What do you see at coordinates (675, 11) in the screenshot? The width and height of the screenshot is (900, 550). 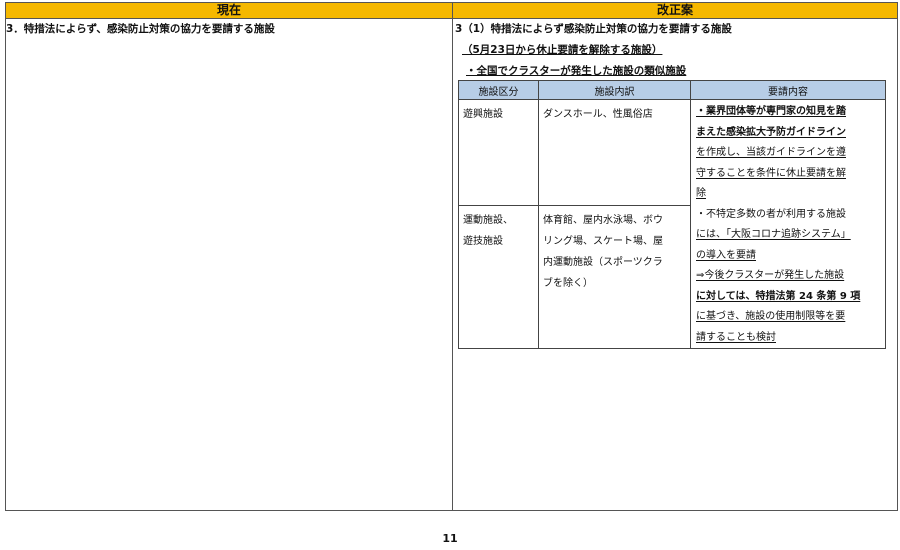 I see `header-revised: 改正案` at bounding box center [675, 11].